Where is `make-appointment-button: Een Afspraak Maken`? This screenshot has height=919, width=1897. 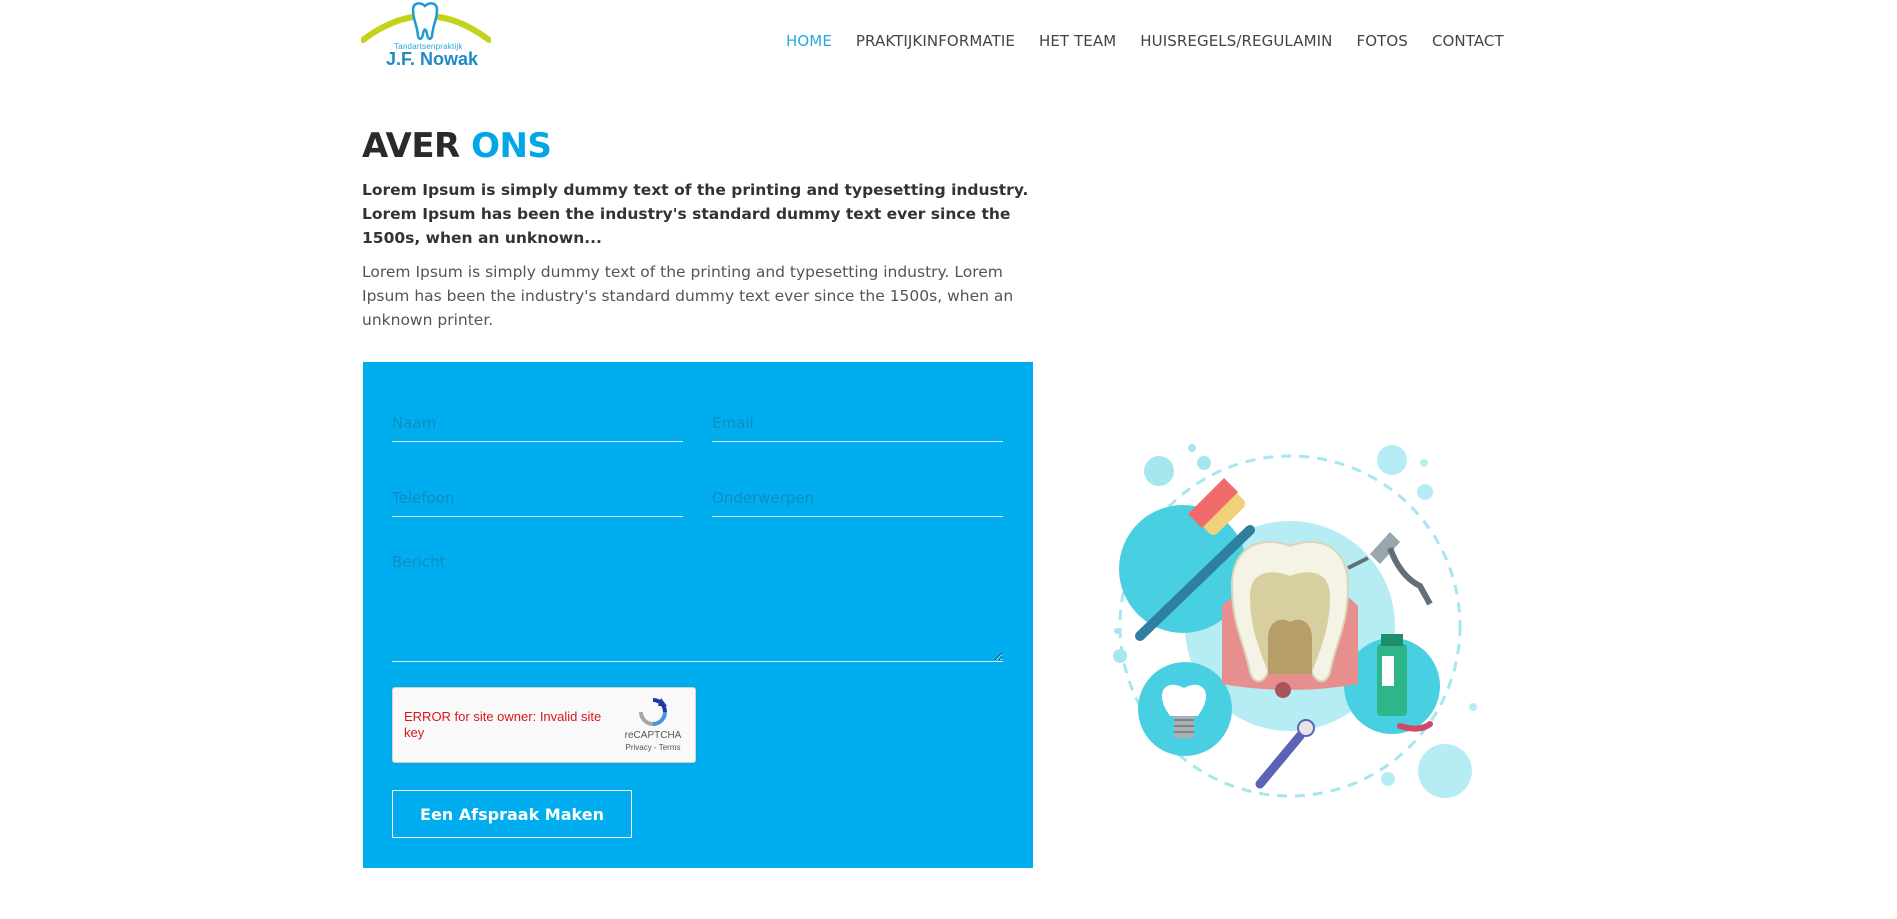
make-appointment-button: Een Afspraak Maken is located at coordinates (512, 814).